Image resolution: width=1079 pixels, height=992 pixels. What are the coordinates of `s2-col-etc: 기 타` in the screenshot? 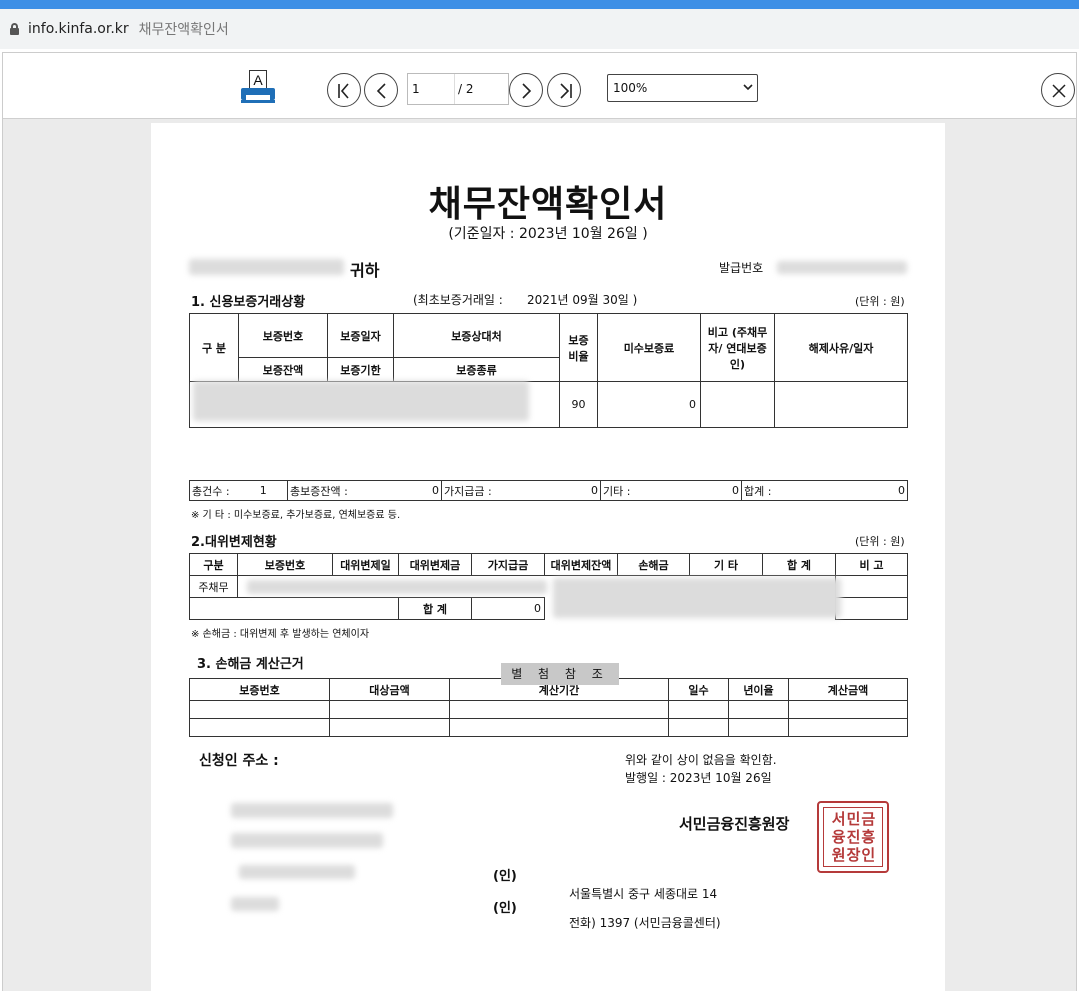 It's located at (726, 564).